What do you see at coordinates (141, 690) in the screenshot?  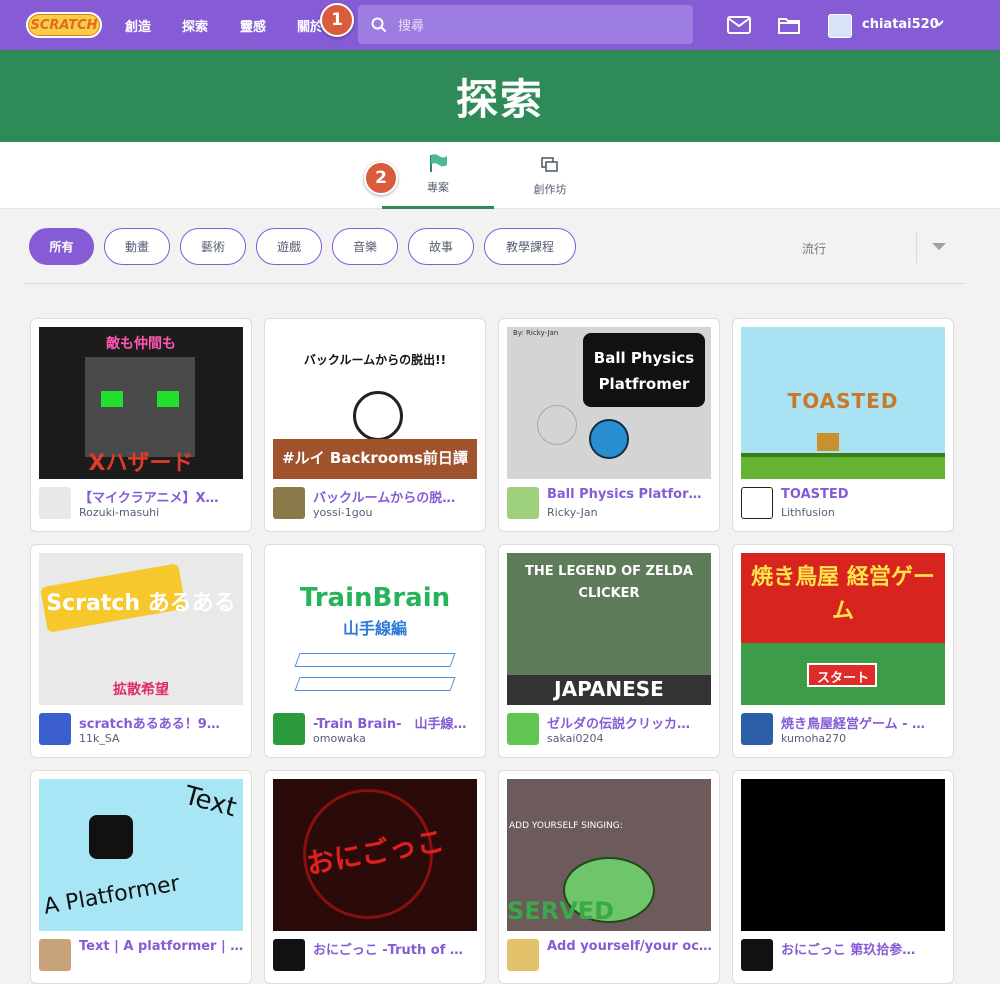 I see `thumbnail-top-text: 拡散希望` at bounding box center [141, 690].